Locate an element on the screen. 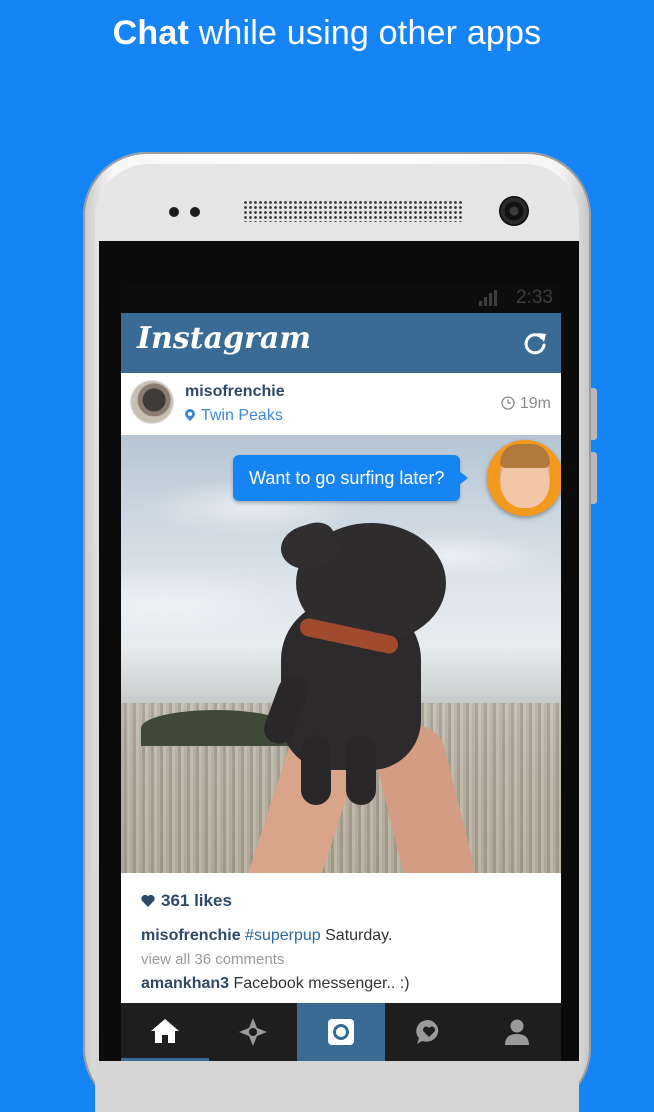 The height and width of the screenshot is (1112, 654). clock-icon is located at coordinates (508, 403).